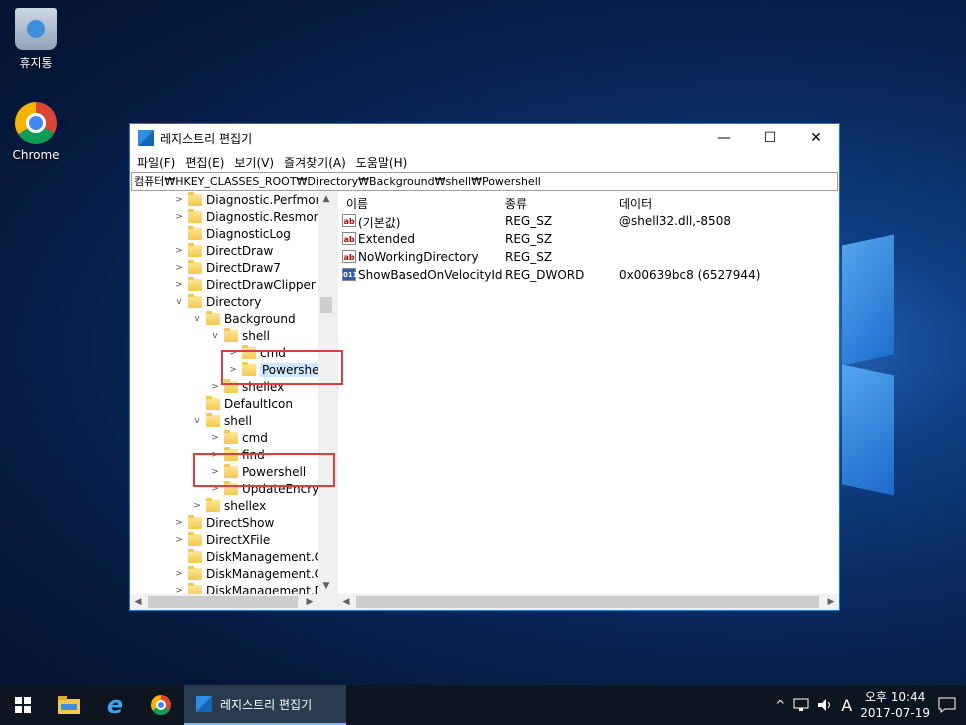  I want to click on tree-item: > Diagnostic.Perfmon.D, so click(255, 199).